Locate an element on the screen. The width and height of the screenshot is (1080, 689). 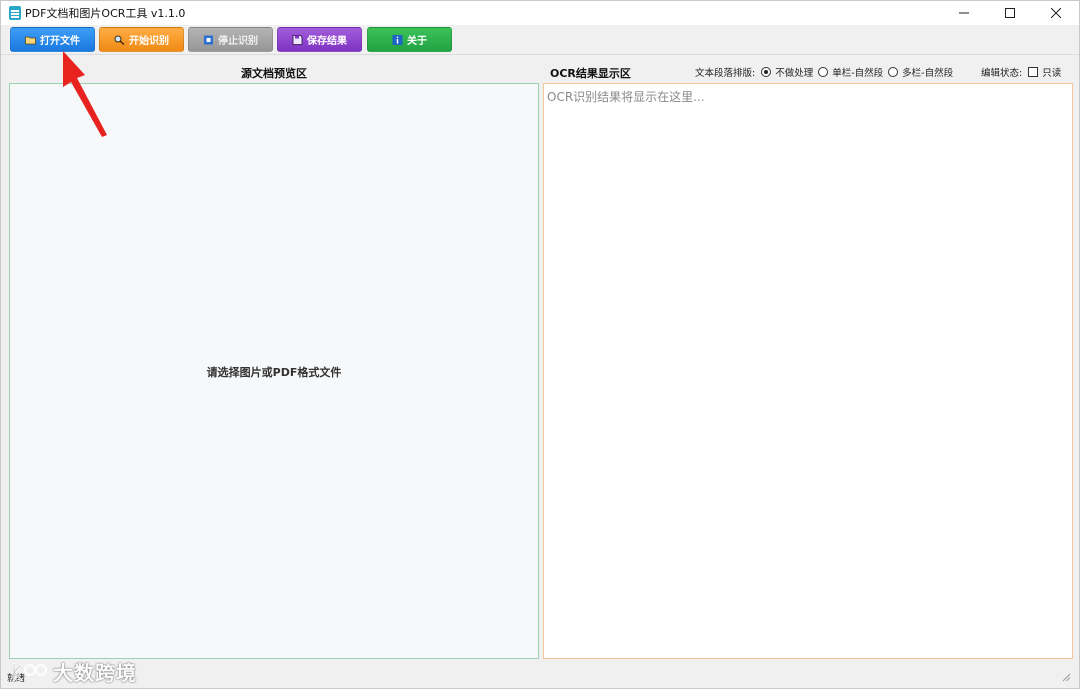
close-icon is located at coordinates (1056, 13).